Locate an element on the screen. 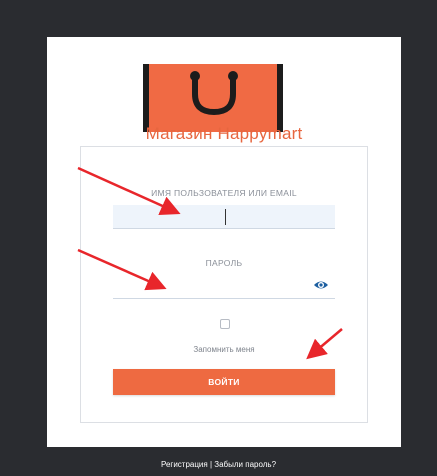  password-label: ПАРОЛЬ is located at coordinates (224, 263).